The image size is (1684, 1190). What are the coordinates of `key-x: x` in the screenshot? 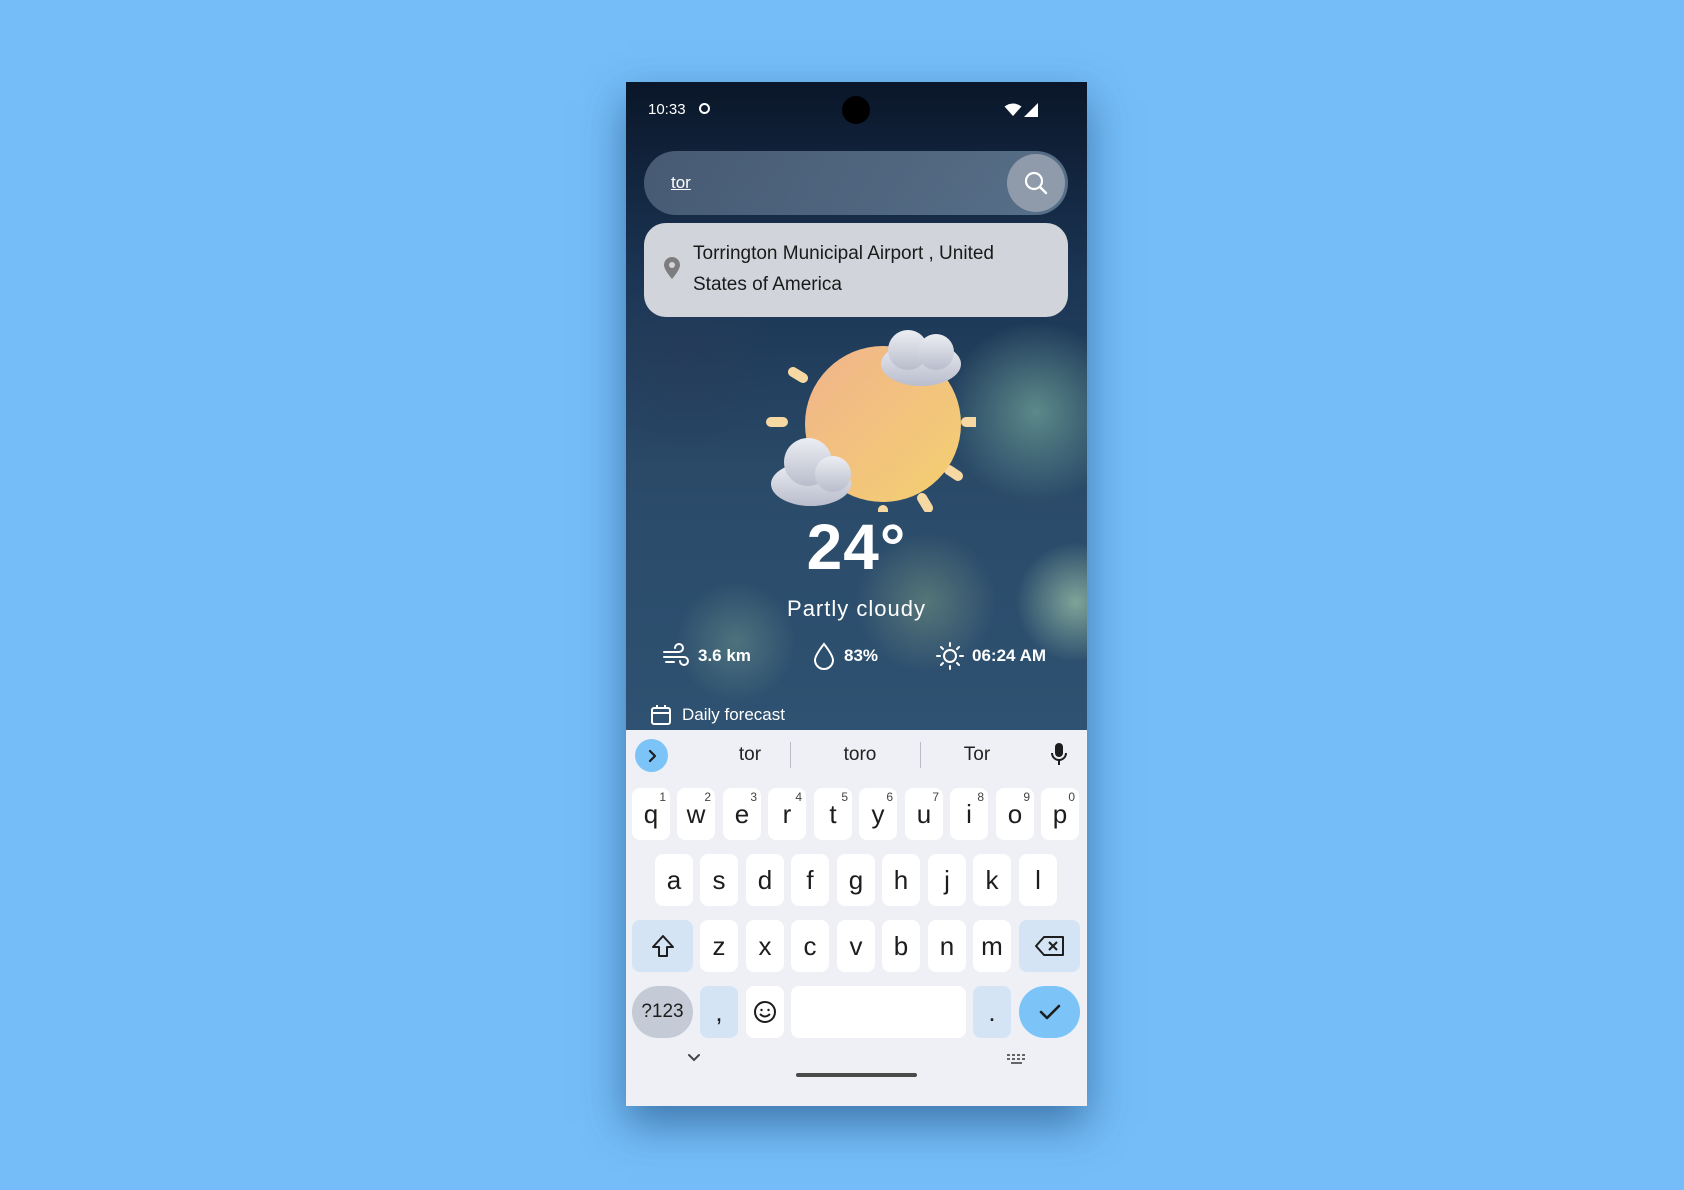 It's located at (765, 946).